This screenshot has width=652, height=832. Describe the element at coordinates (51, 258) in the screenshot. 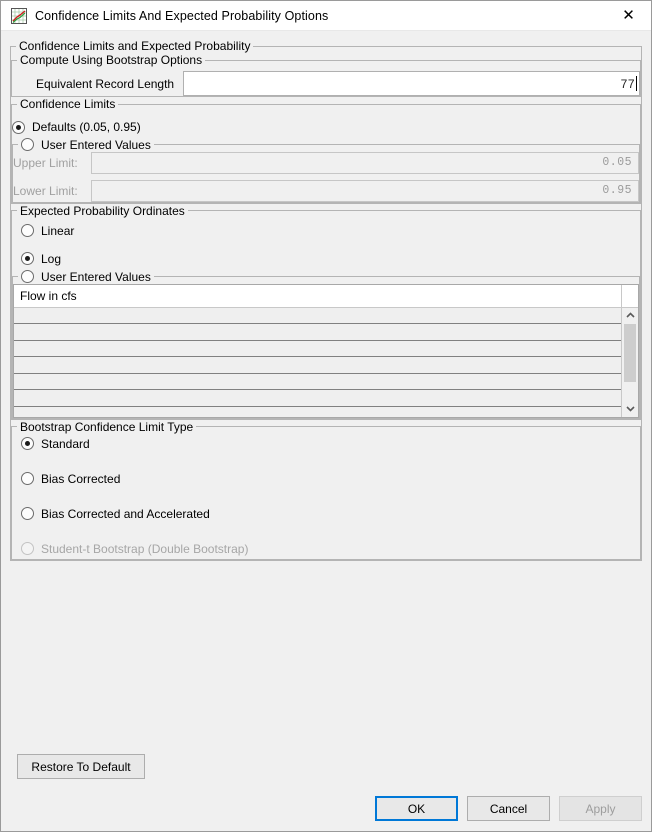

I see `radio-log-label: Log` at that location.